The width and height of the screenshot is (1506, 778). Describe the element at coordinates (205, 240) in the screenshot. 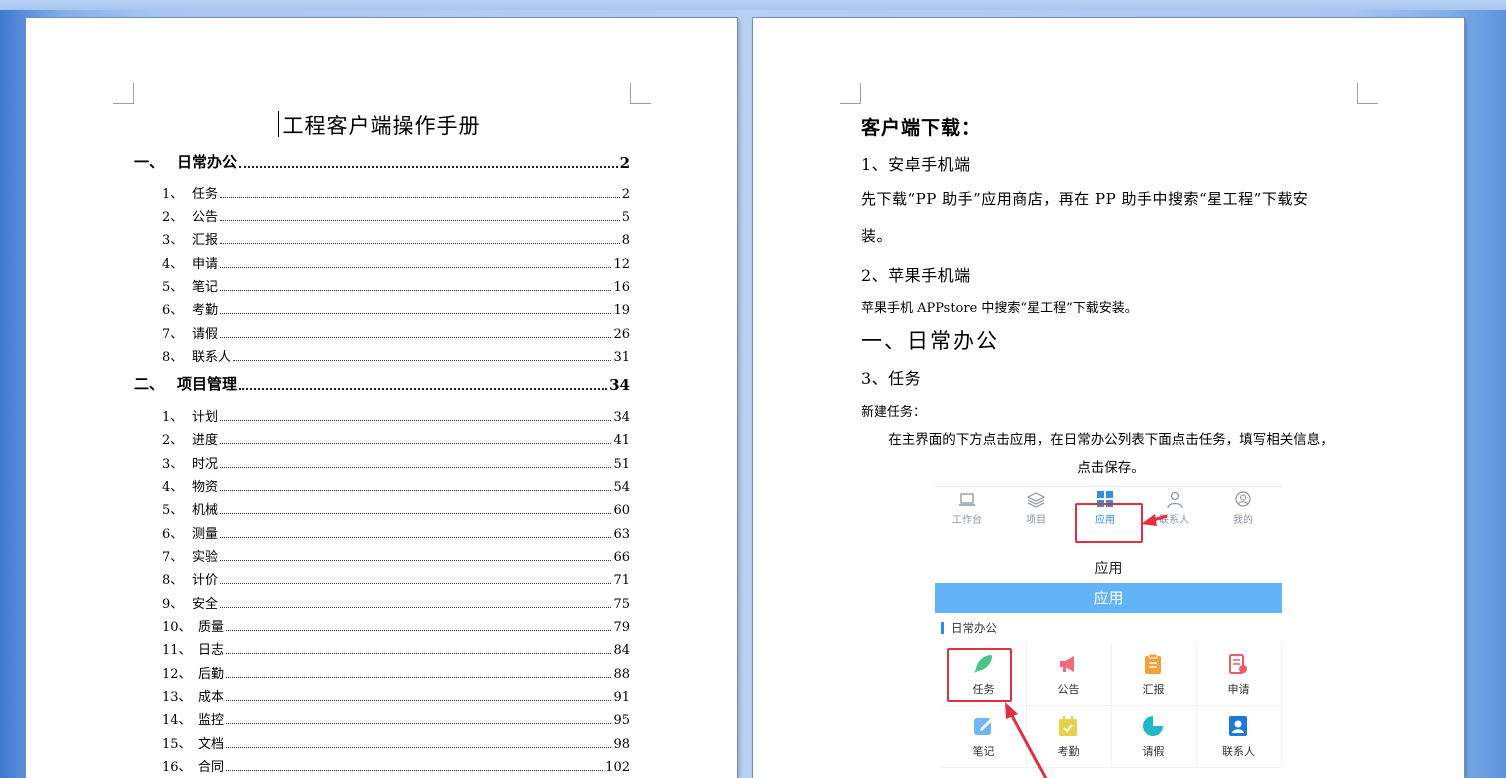

I see `toc-entry-label: 汇报` at that location.